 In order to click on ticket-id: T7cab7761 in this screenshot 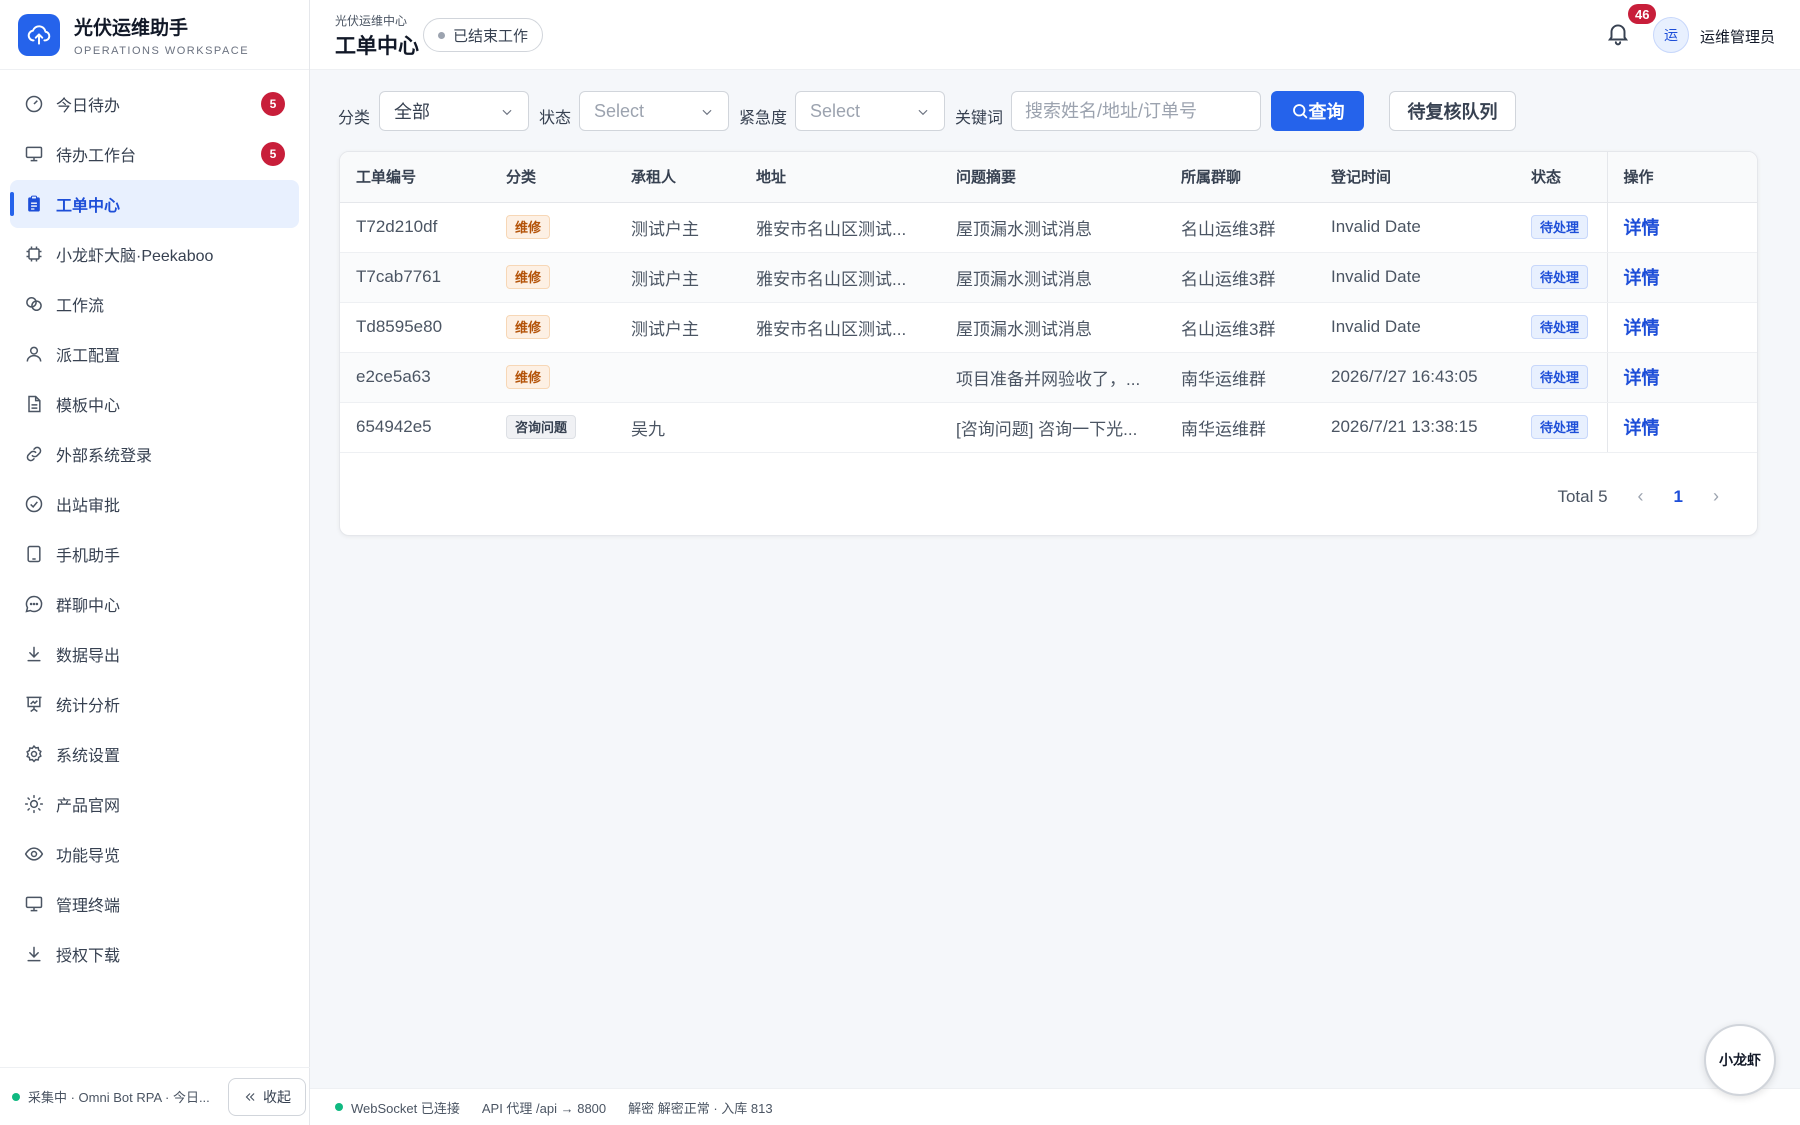, I will do `click(415, 277)`.